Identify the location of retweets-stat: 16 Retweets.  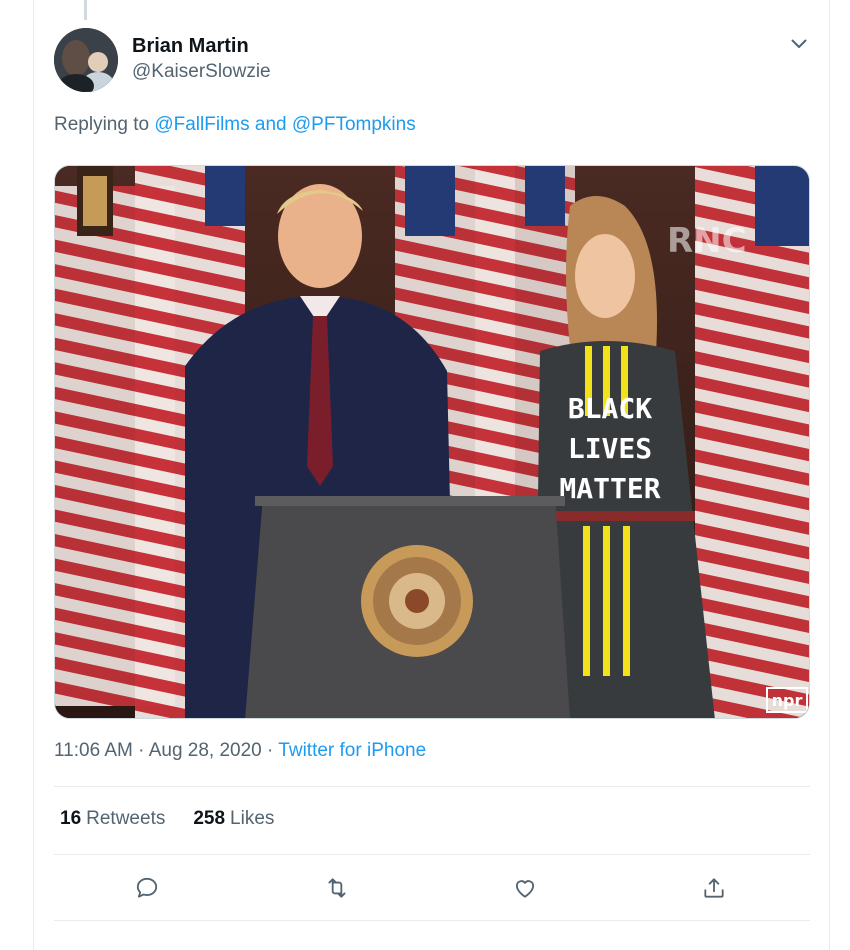
(112, 819).